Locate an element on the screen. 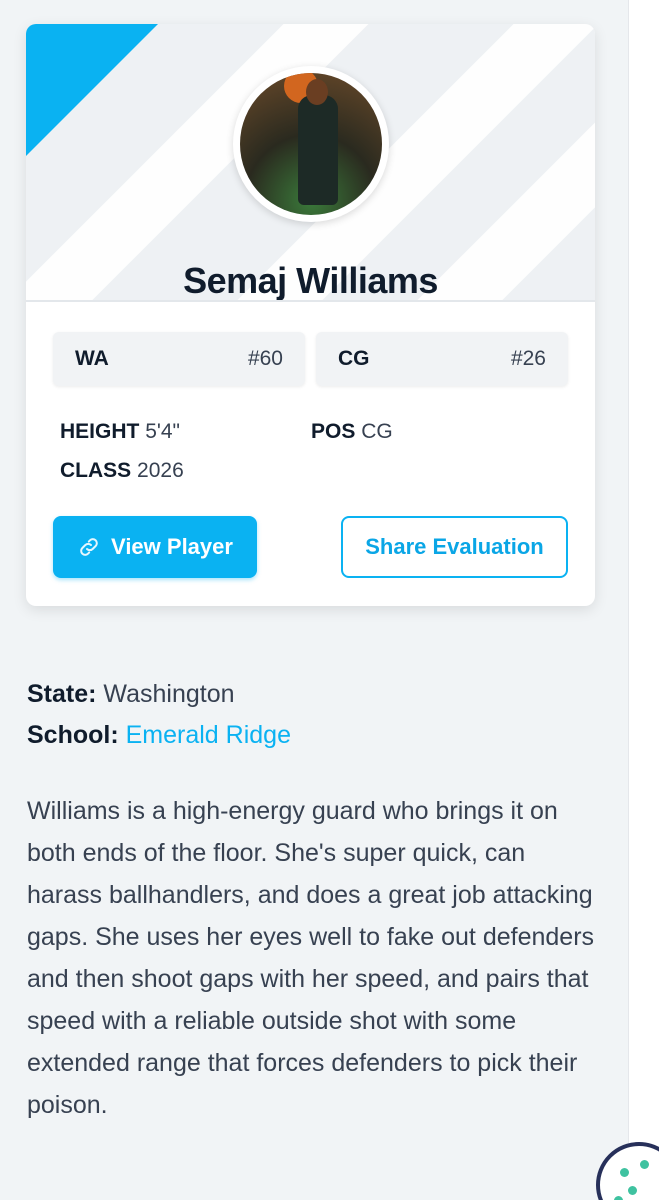 Image resolution: width=659 pixels, height=1200 pixels. state-rank-value: #60 is located at coordinates (265, 358).